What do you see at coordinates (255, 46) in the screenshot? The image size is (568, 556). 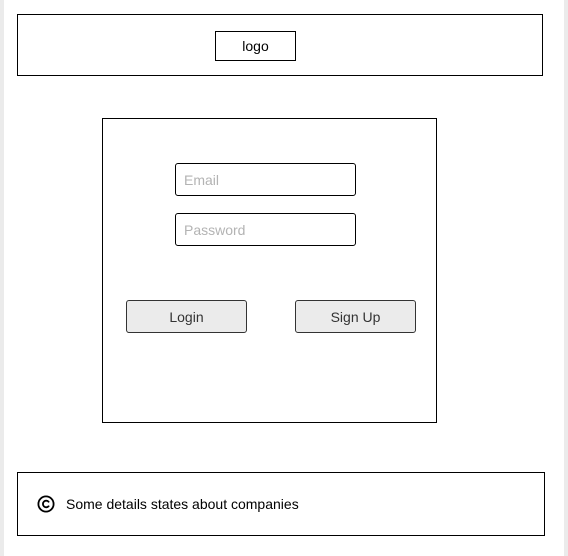 I see `logo: logo` at bounding box center [255, 46].